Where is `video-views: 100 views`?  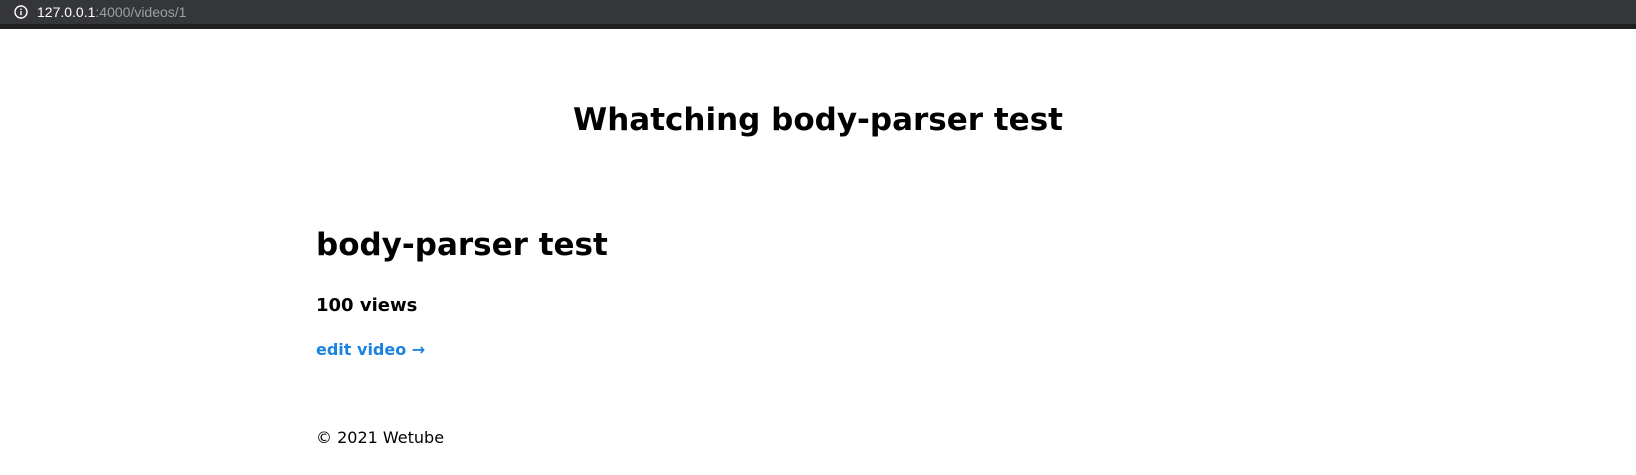 video-views: 100 views is located at coordinates (367, 305).